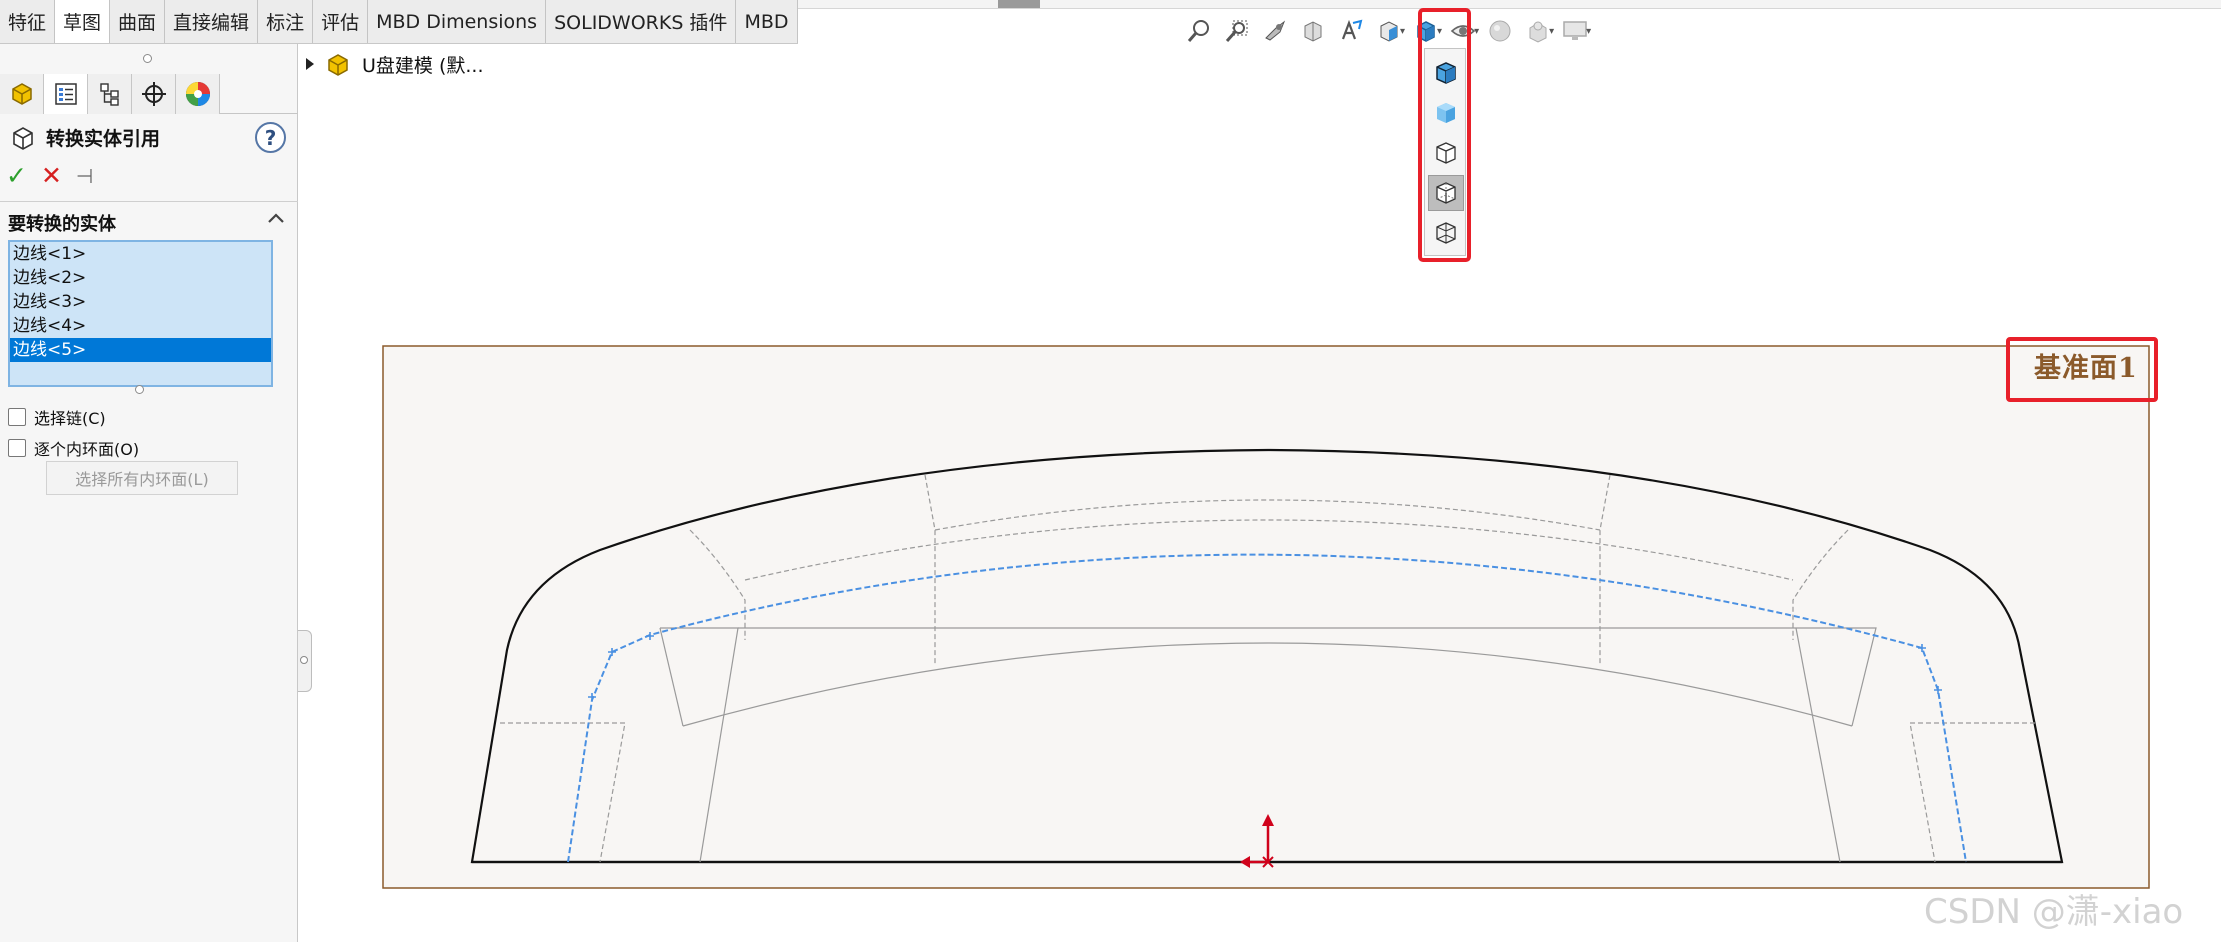 Image resolution: width=2221 pixels, height=942 pixels. I want to click on watermark: CSDN @潇-xiao, so click(2054, 912).